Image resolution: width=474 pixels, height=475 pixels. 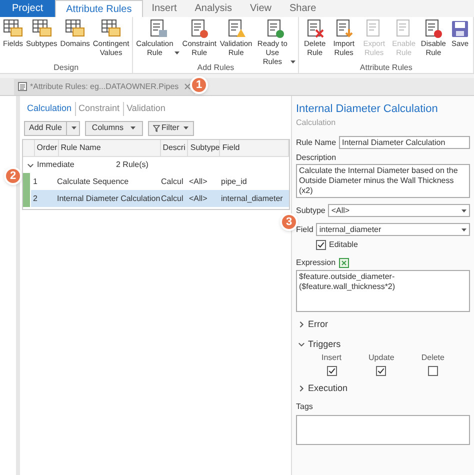 What do you see at coordinates (132, 165) in the screenshot?
I see `rule-count: 2 Rule(s)` at bounding box center [132, 165].